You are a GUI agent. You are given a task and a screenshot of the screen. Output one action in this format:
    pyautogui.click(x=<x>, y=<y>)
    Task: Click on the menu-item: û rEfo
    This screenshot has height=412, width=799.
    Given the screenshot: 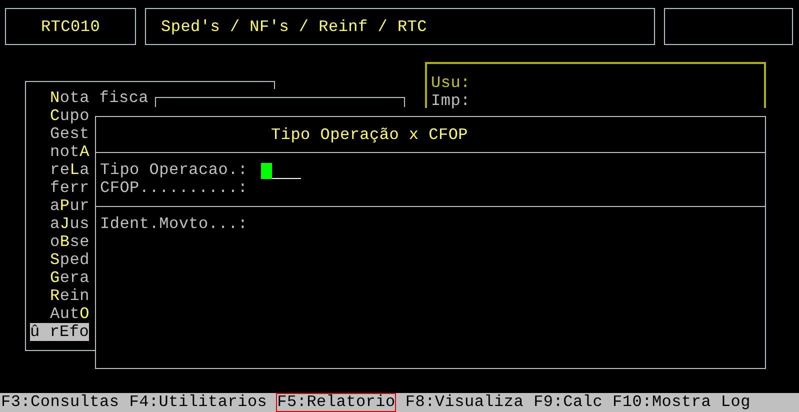 What is the action you would take?
    pyautogui.click(x=60, y=332)
    